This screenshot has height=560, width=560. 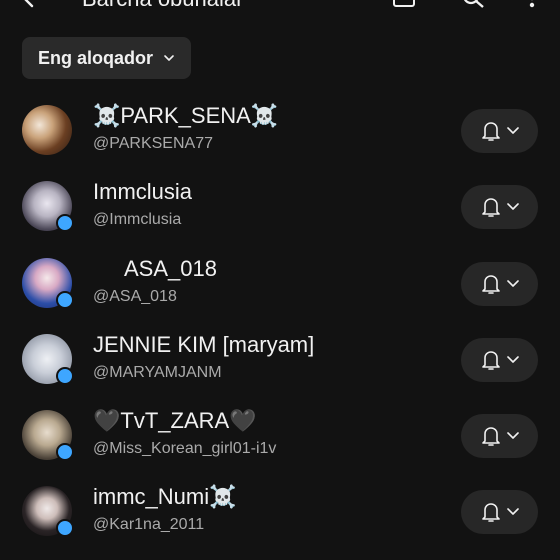 I want to click on channel-handle: @ASA_018, so click(x=135, y=296).